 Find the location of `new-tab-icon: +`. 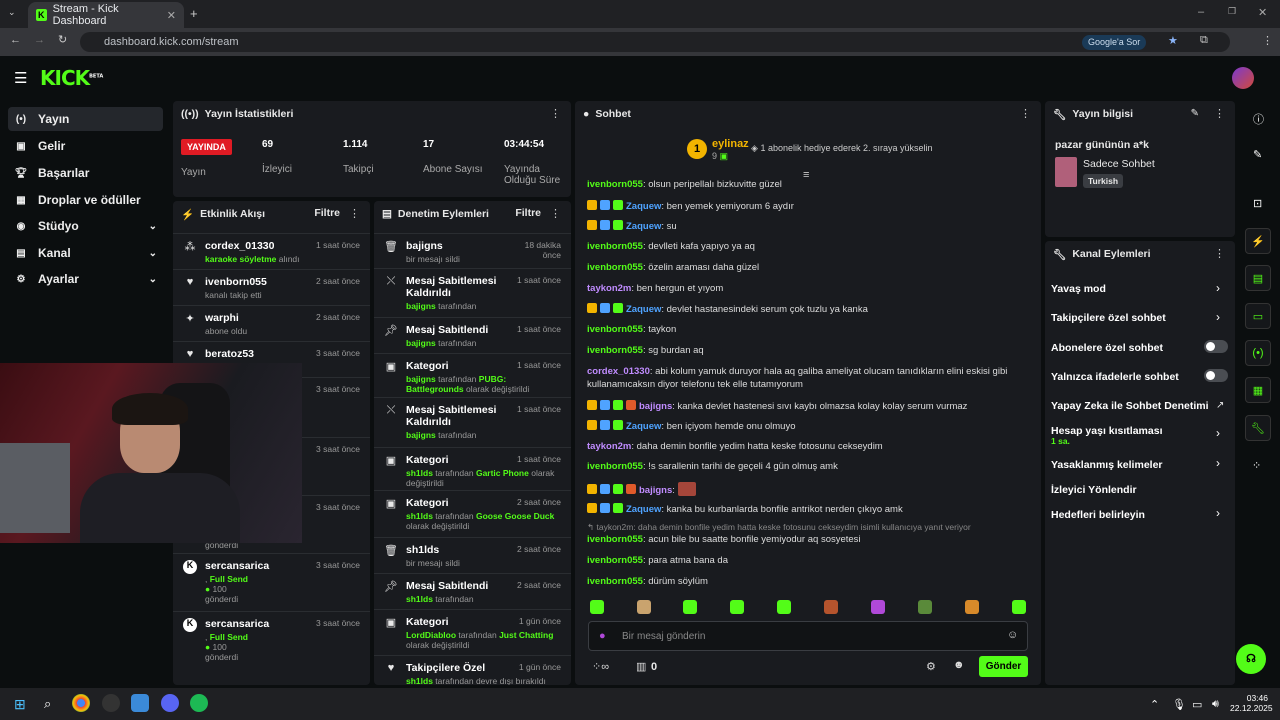

new-tab-icon: + is located at coordinates (194, 13).